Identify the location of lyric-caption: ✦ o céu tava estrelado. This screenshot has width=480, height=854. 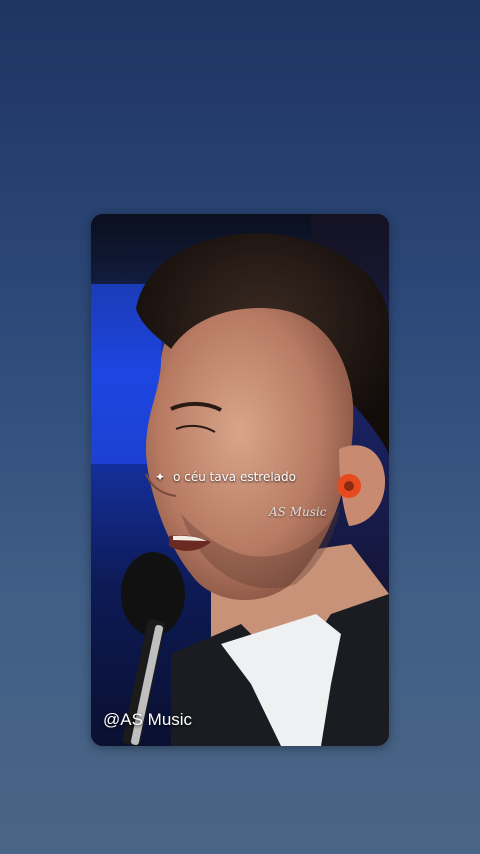
(225, 477).